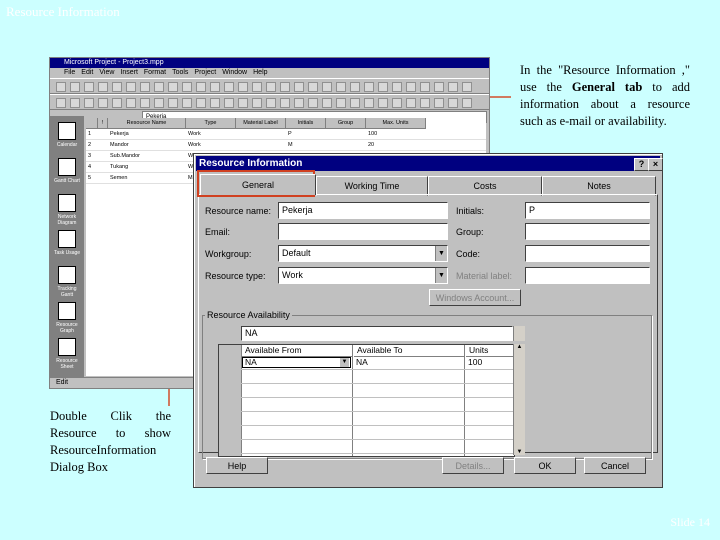 Image resolution: width=720 pixels, height=540 pixels. Describe the element at coordinates (587, 231) in the screenshot. I see `group-field` at that location.